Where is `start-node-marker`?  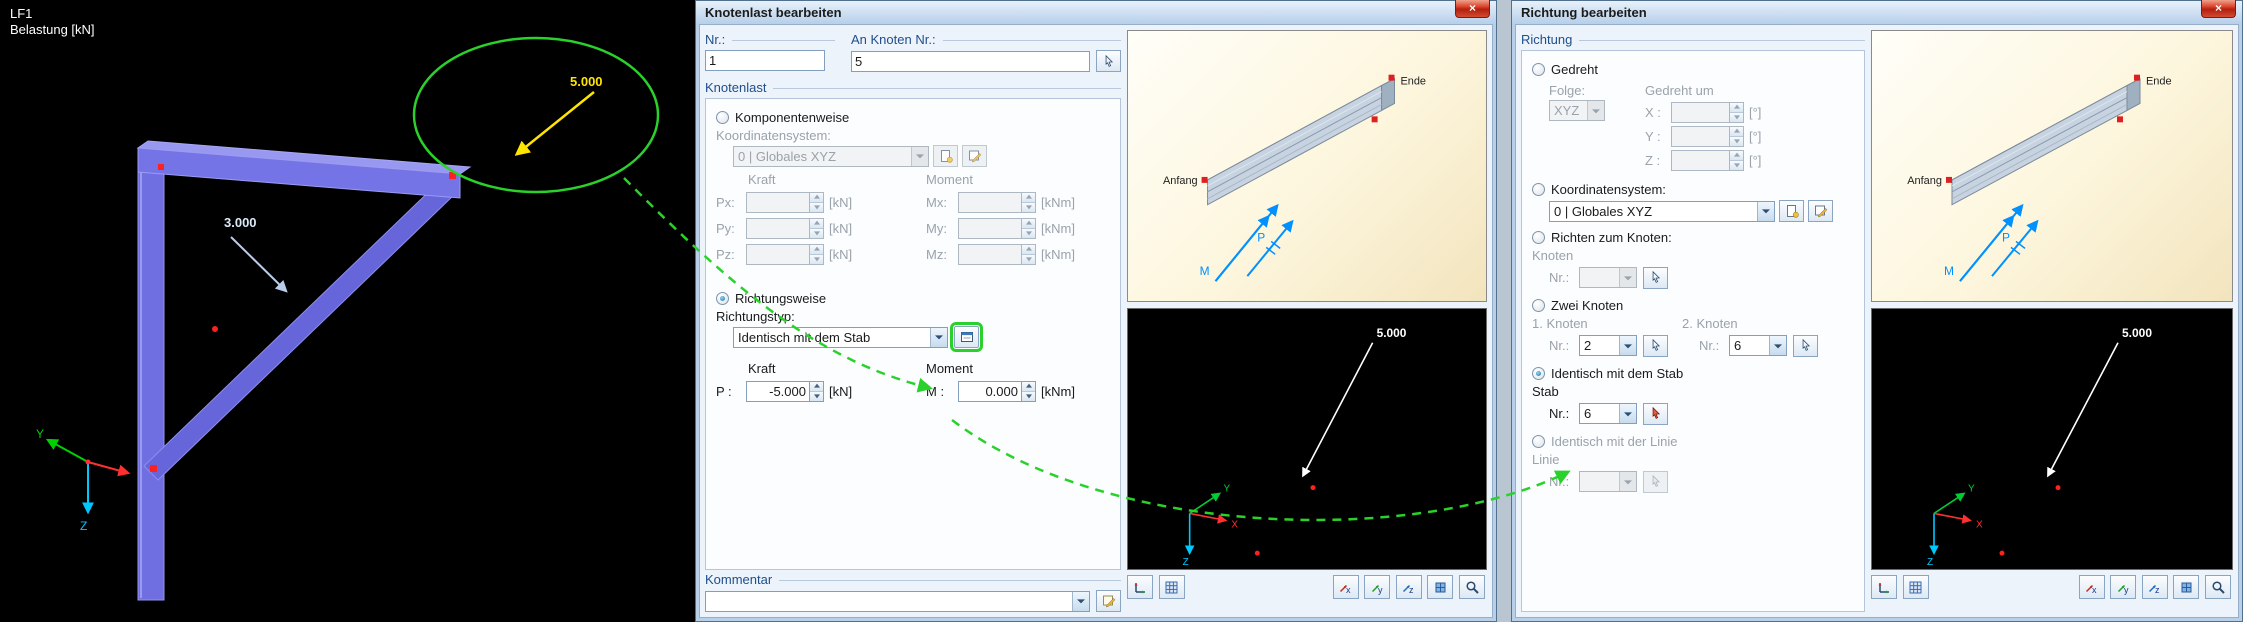
start-node-marker is located at coordinates (1204, 179).